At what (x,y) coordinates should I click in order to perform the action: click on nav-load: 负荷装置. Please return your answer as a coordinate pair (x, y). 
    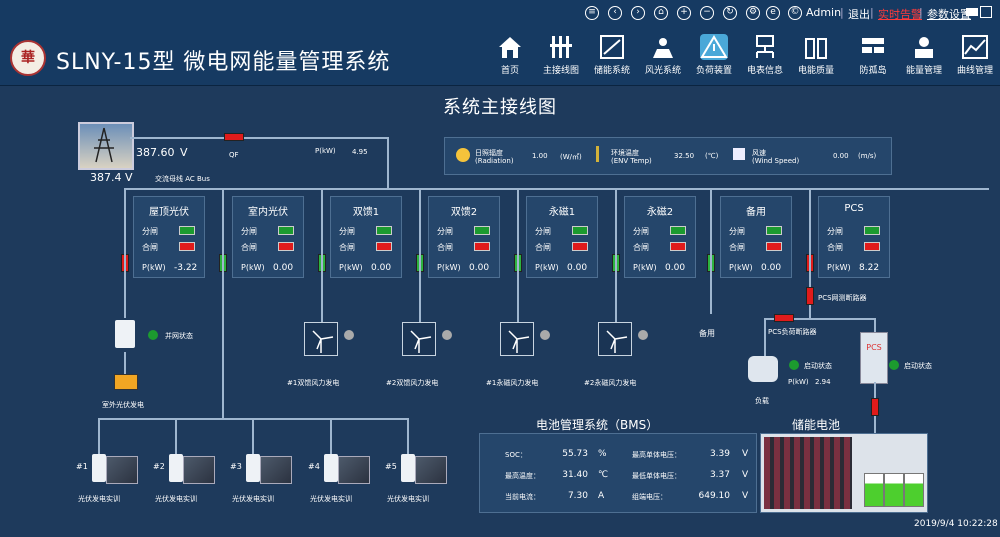
    Looking at the image, I should click on (714, 55).